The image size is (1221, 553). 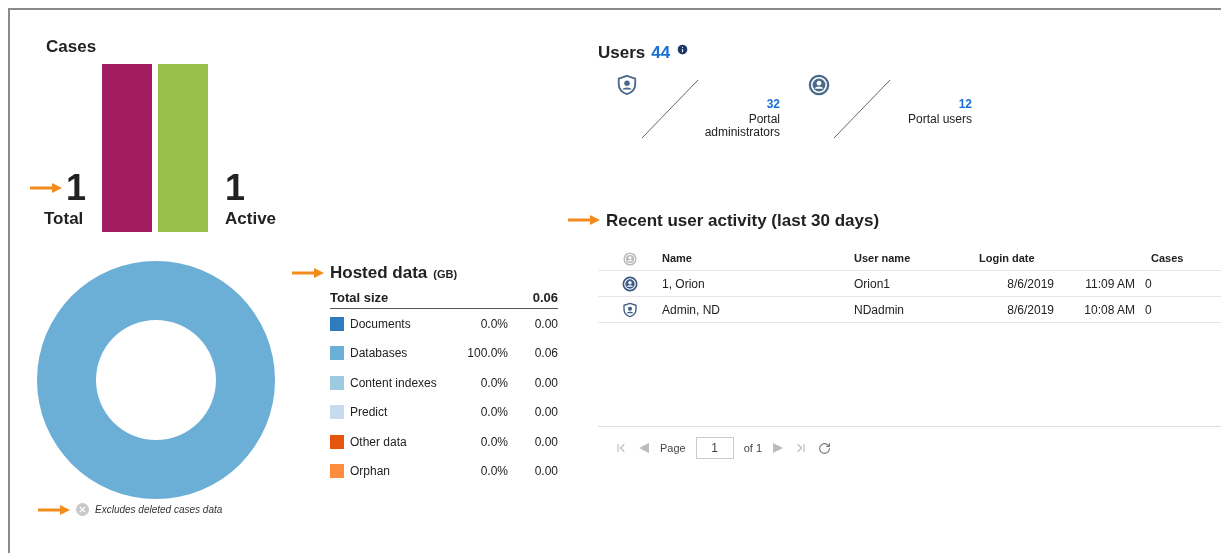 What do you see at coordinates (72, 47) in the screenshot?
I see `section-title: Cases` at bounding box center [72, 47].